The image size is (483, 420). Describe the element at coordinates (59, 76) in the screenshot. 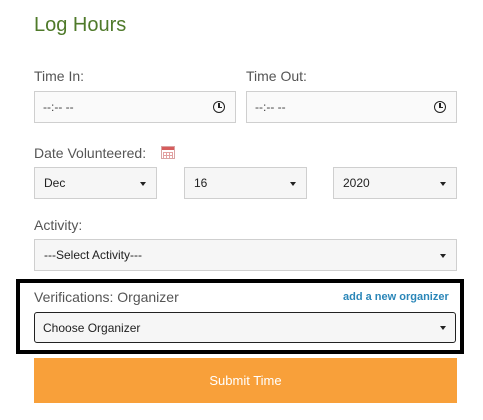

I see `time-in-label: Time In:` at that location.